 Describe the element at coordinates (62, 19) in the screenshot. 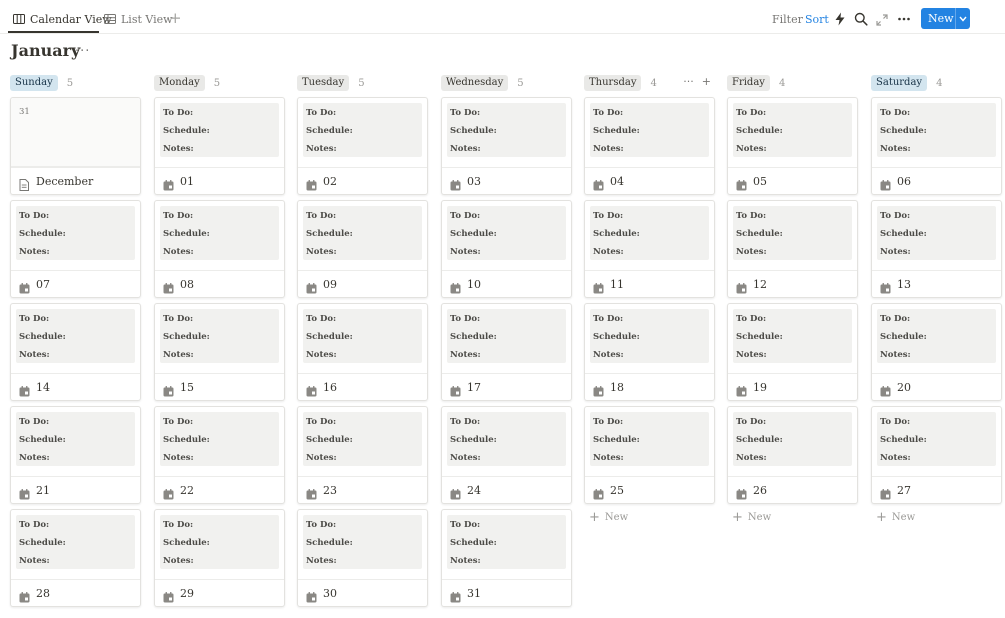

I see `tab-calendar-view: Calendar View` at that location.